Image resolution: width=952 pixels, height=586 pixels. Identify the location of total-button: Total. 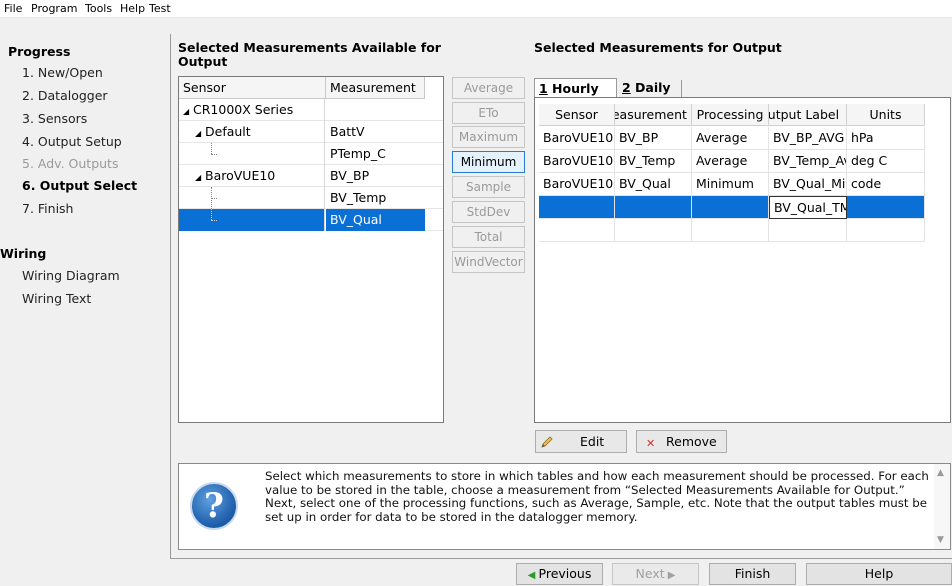
(488, 237).